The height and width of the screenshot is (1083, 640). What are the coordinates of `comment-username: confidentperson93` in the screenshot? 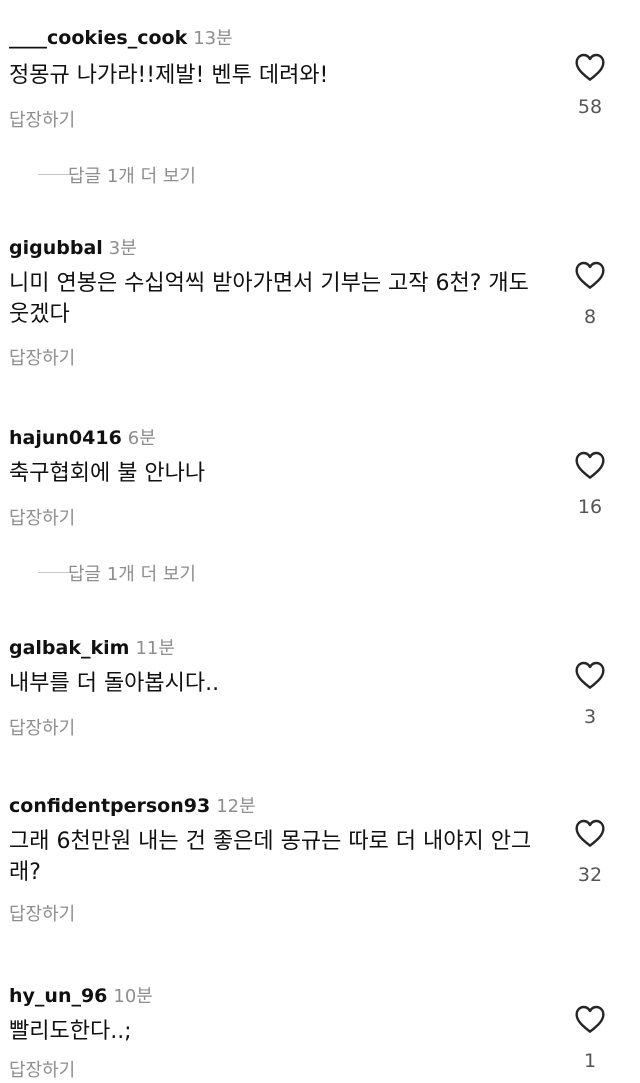 It's located at (109, 806).